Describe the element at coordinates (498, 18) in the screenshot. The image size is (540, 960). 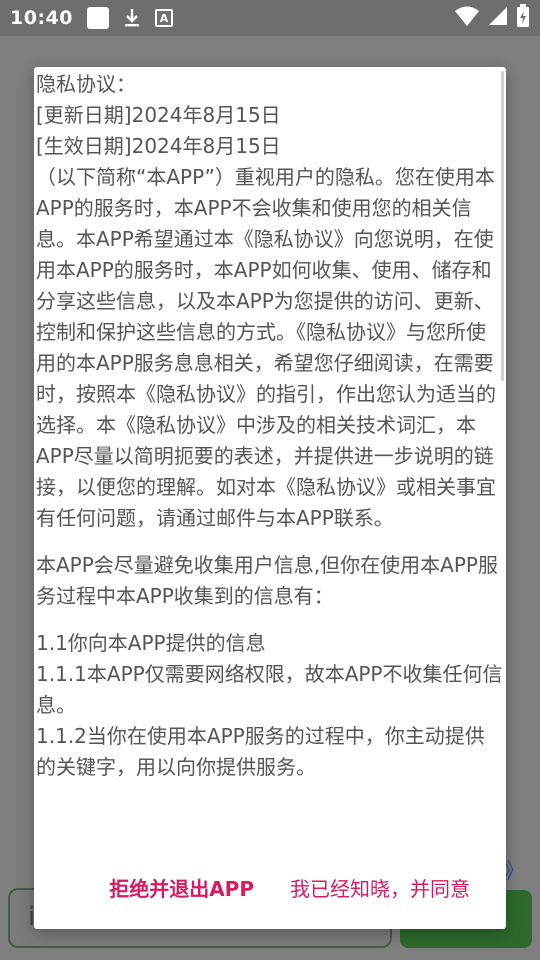
I see `signal-icon` at that location.